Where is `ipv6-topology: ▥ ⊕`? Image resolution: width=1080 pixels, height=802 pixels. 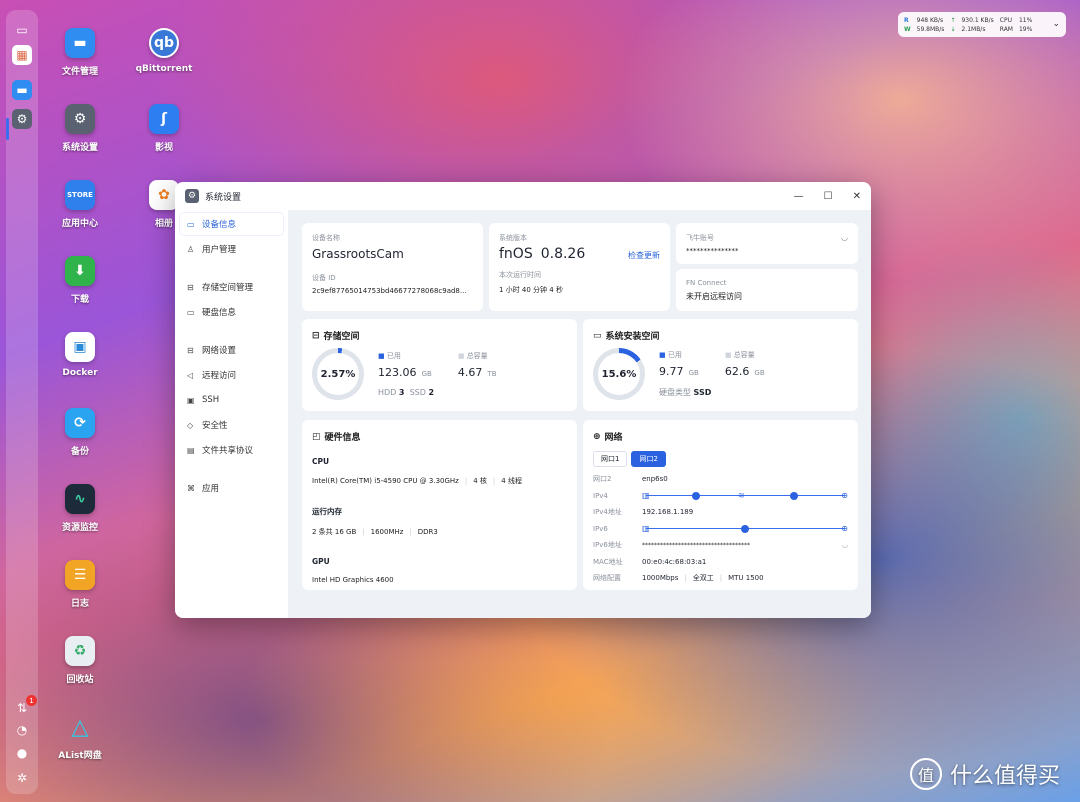 ipv6-topology: ▥ ⊕ is located at coordinates (745, 528).